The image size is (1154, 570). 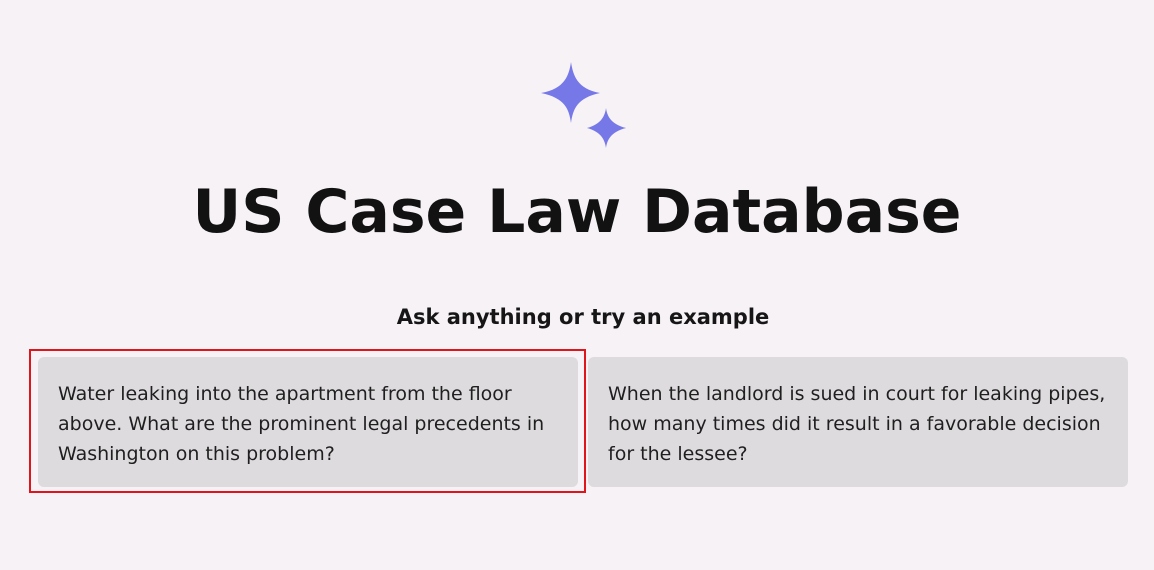 What do you see at coordinates (577, 212) in the screenshot?
I see `page-title: US Case Law Database` at bounding box center [577, 212].